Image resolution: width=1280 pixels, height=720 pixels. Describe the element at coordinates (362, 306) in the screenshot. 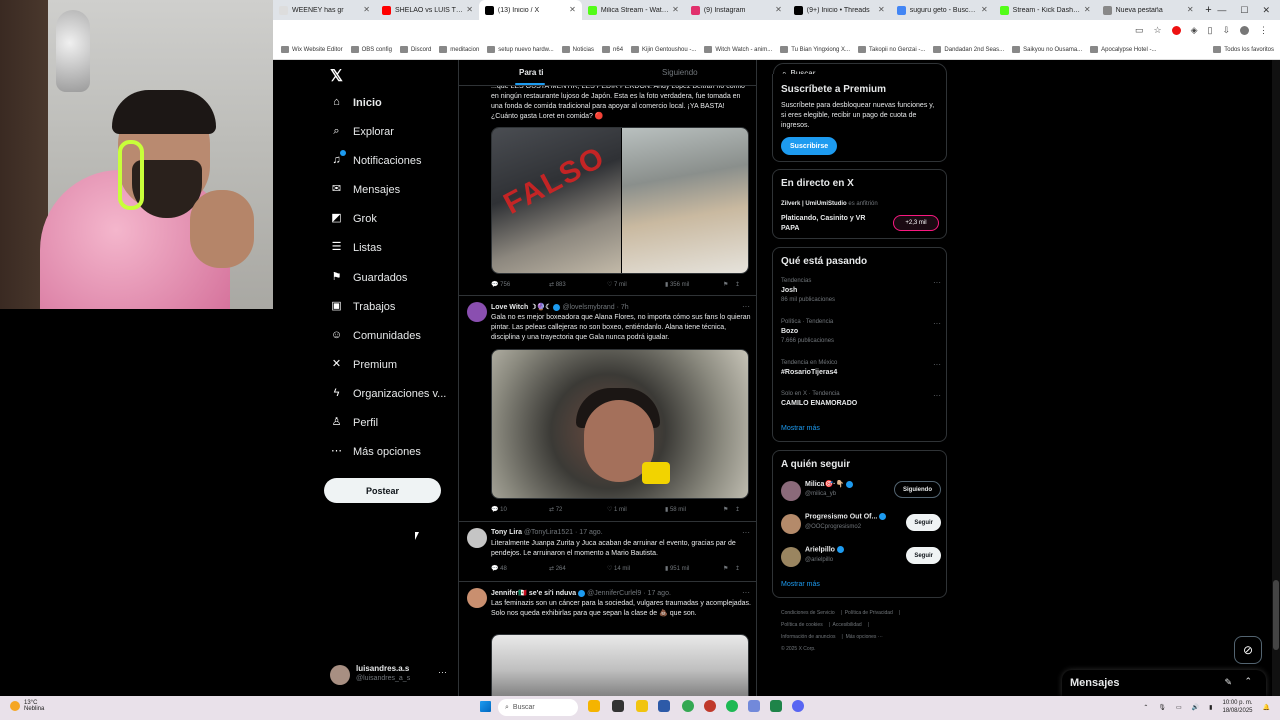

I see `sidebar-item-trabajos: ▣ Trabajos` at that location.